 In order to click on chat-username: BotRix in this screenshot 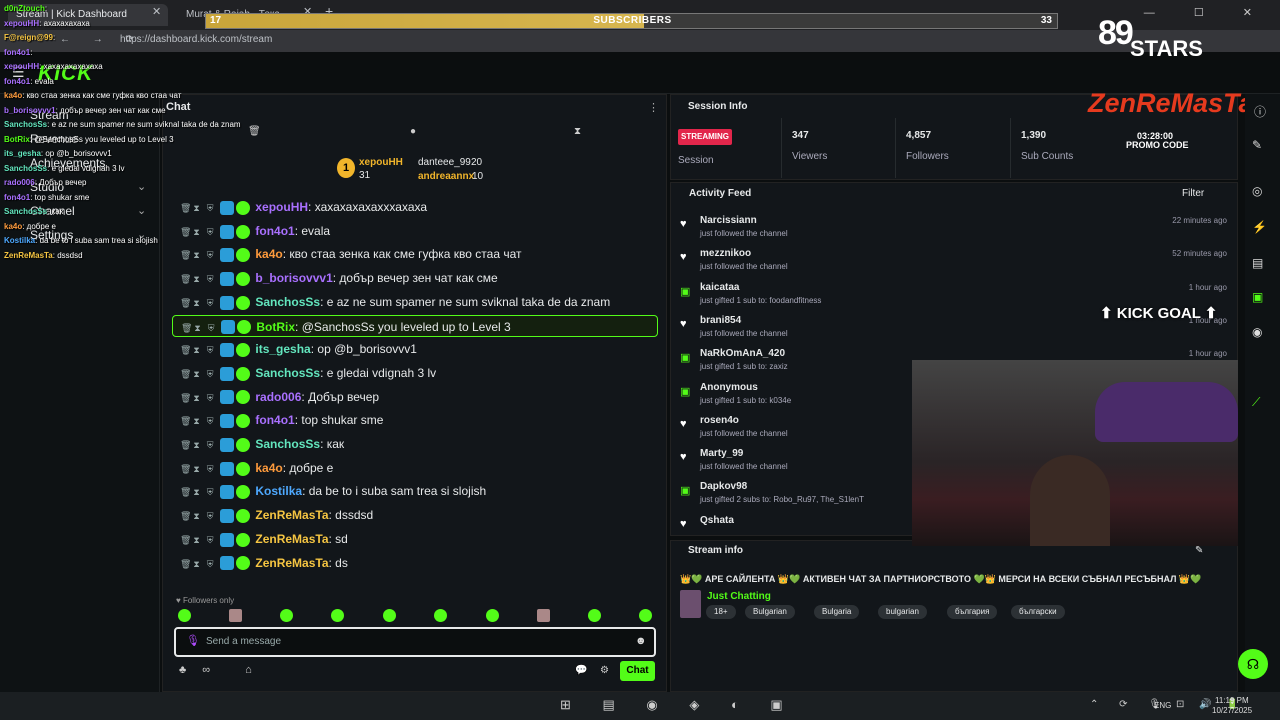, I will do `click(275, 327)`.